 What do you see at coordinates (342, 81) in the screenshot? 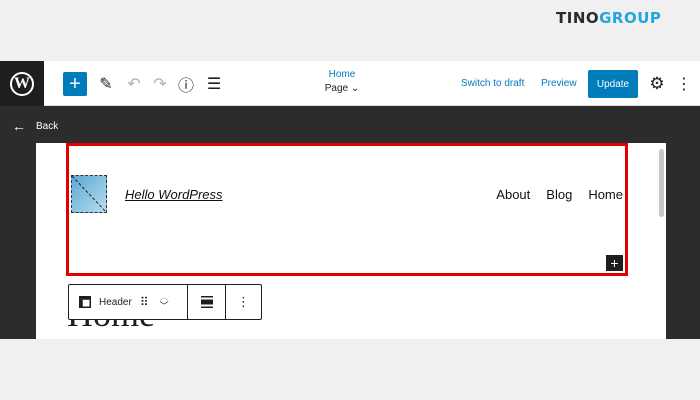
I see `document-title-selector: Home Page ⌄` at bounding box center [342, 81].